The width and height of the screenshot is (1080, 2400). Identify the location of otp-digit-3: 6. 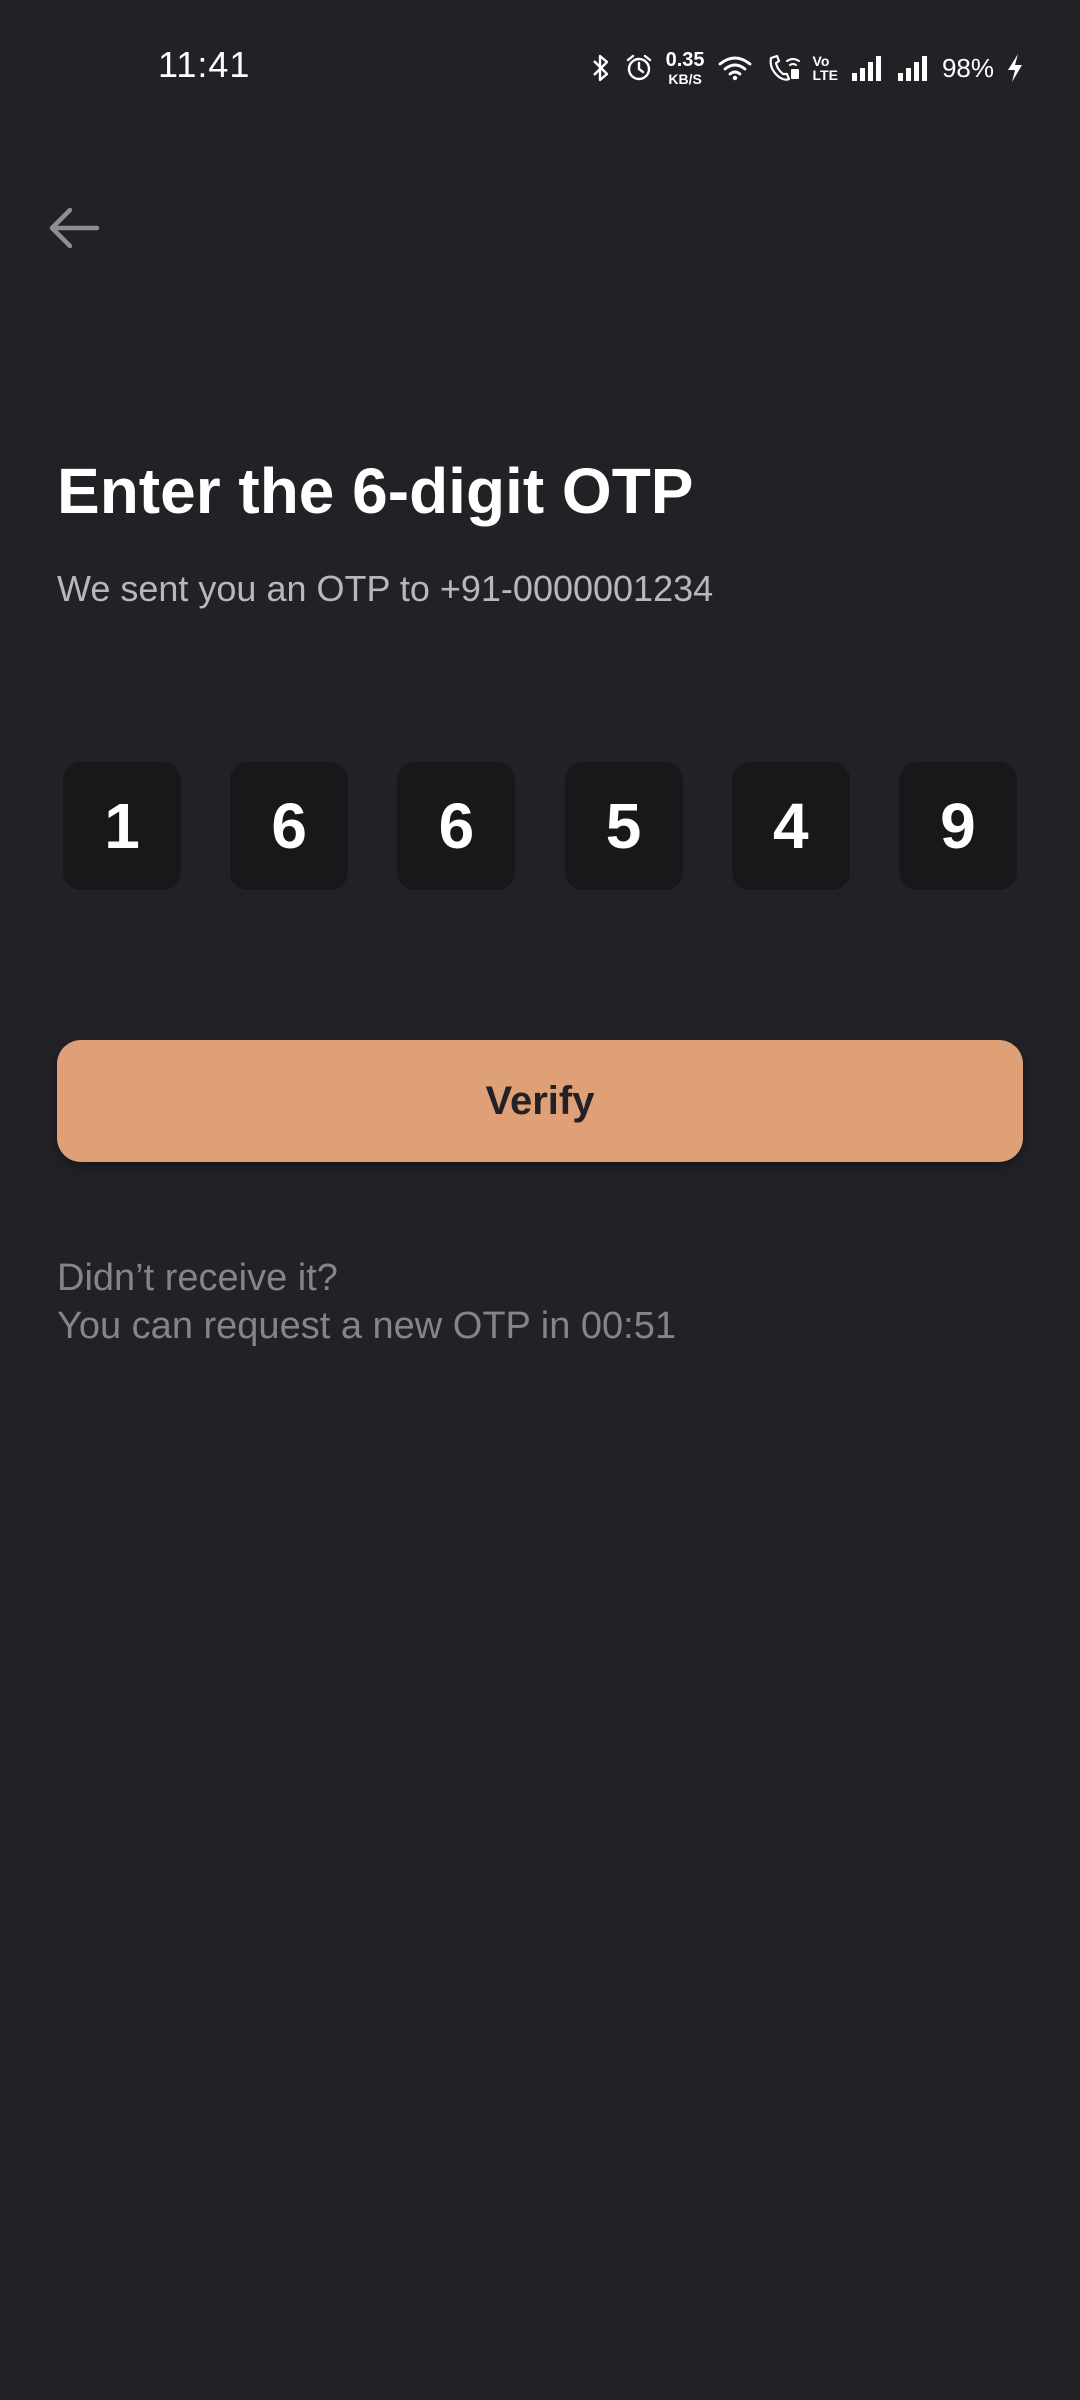
(456, 826).